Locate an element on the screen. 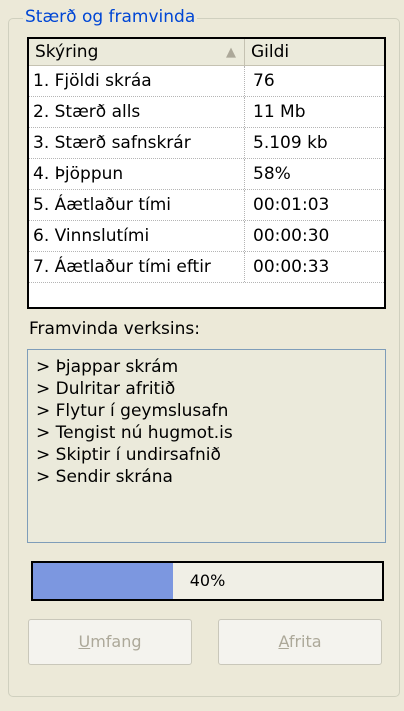  table-row: 5. Áætlaður tími 00:01:03 is located at coordinates (206, 205).